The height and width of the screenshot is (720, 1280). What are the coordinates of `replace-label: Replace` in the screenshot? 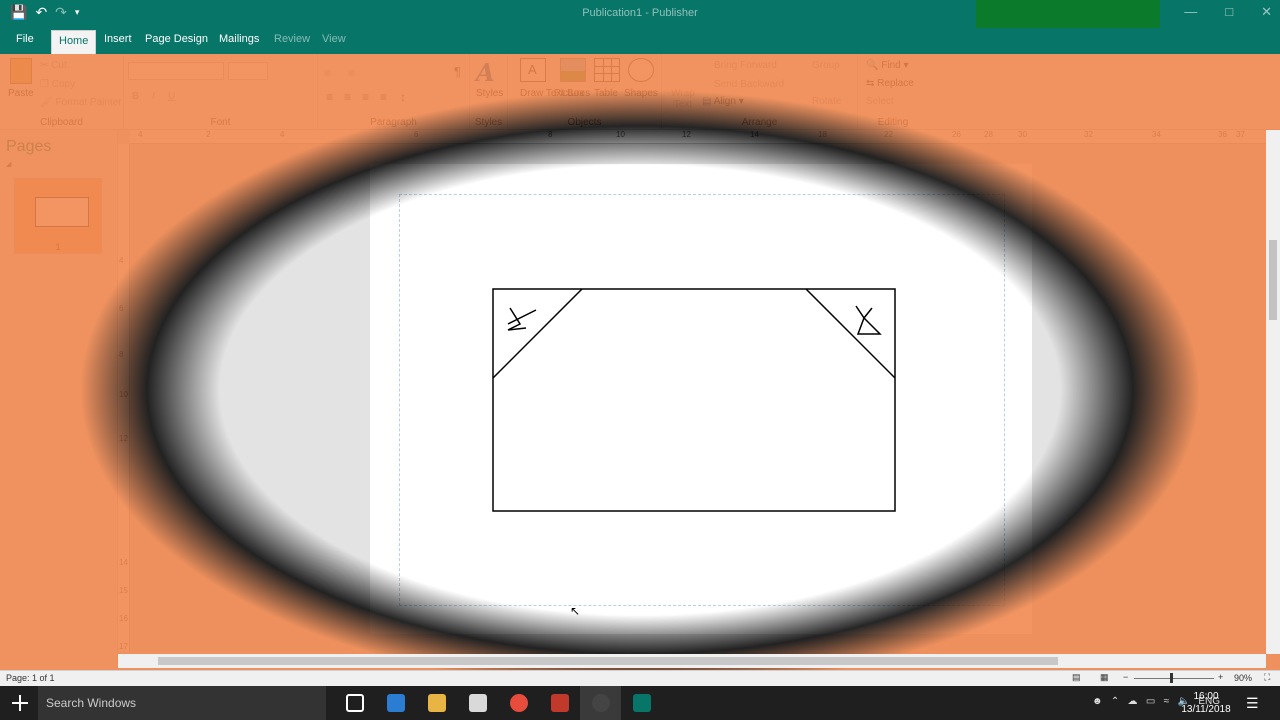 It's located at (895, 83).